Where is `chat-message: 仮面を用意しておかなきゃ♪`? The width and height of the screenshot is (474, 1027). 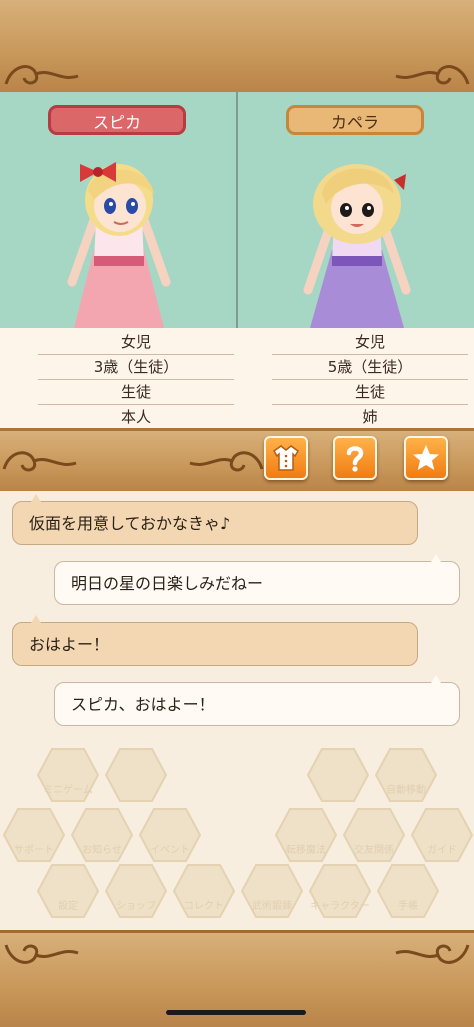
chat-message: 仮面を用意しておかなきゃ♪ is located at coordinates (130, 523).